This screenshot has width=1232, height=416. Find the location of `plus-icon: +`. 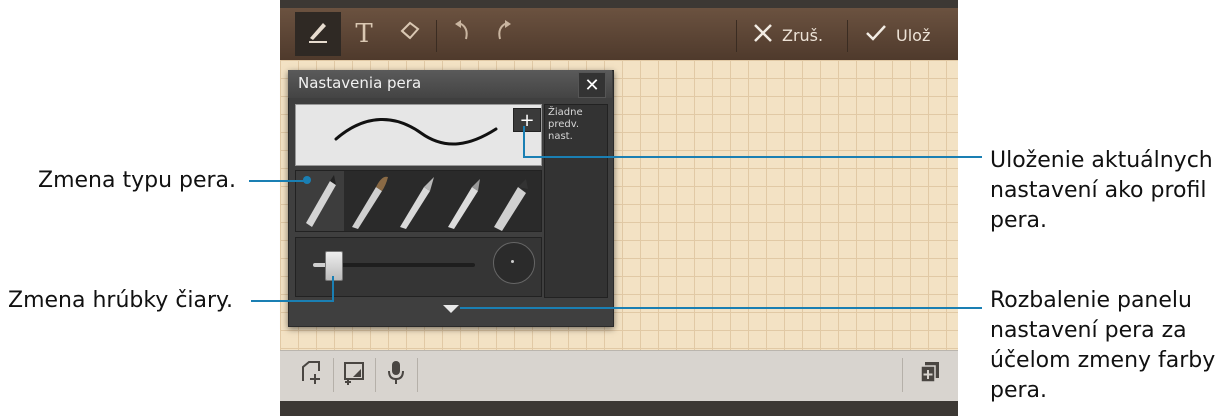

plus-icon: + is located at coordinates (527, 120).